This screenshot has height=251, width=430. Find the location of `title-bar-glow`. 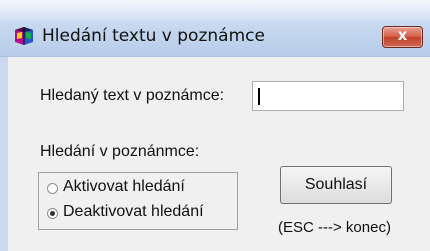

title-bar-glow is located at coordinates (215, 12).